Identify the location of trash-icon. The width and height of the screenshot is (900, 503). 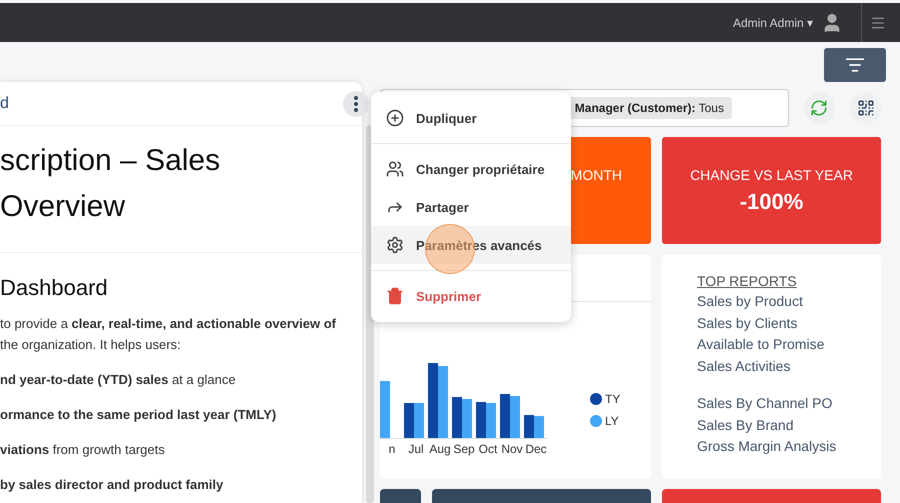
(395, 296).